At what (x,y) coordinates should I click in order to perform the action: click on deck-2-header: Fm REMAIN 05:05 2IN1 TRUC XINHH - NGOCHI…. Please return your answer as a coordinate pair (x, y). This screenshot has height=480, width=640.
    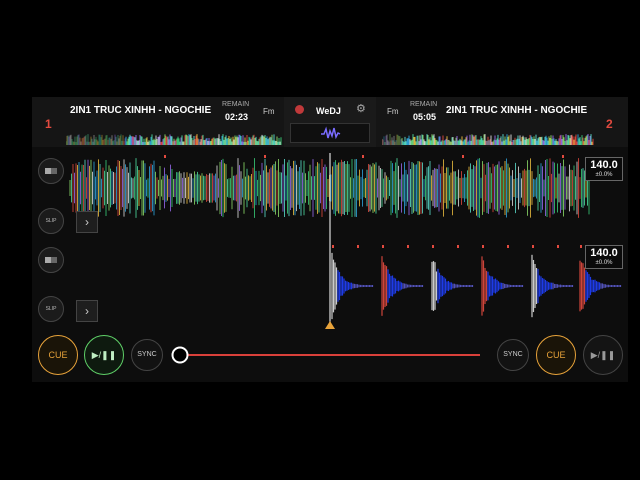
    Looking at the image, I should click on (502, 122).